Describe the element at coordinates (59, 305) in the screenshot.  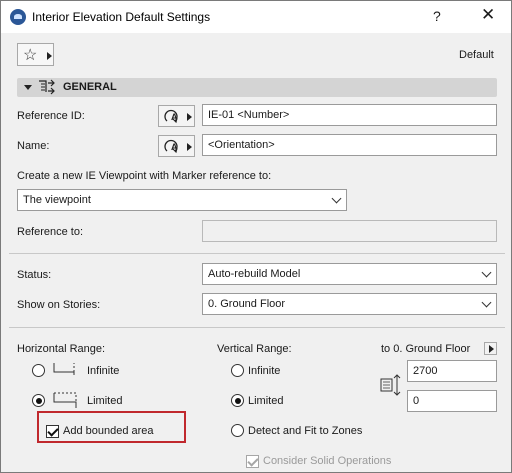
I see `show-on-stories-label: Show on Stories:` at that location.